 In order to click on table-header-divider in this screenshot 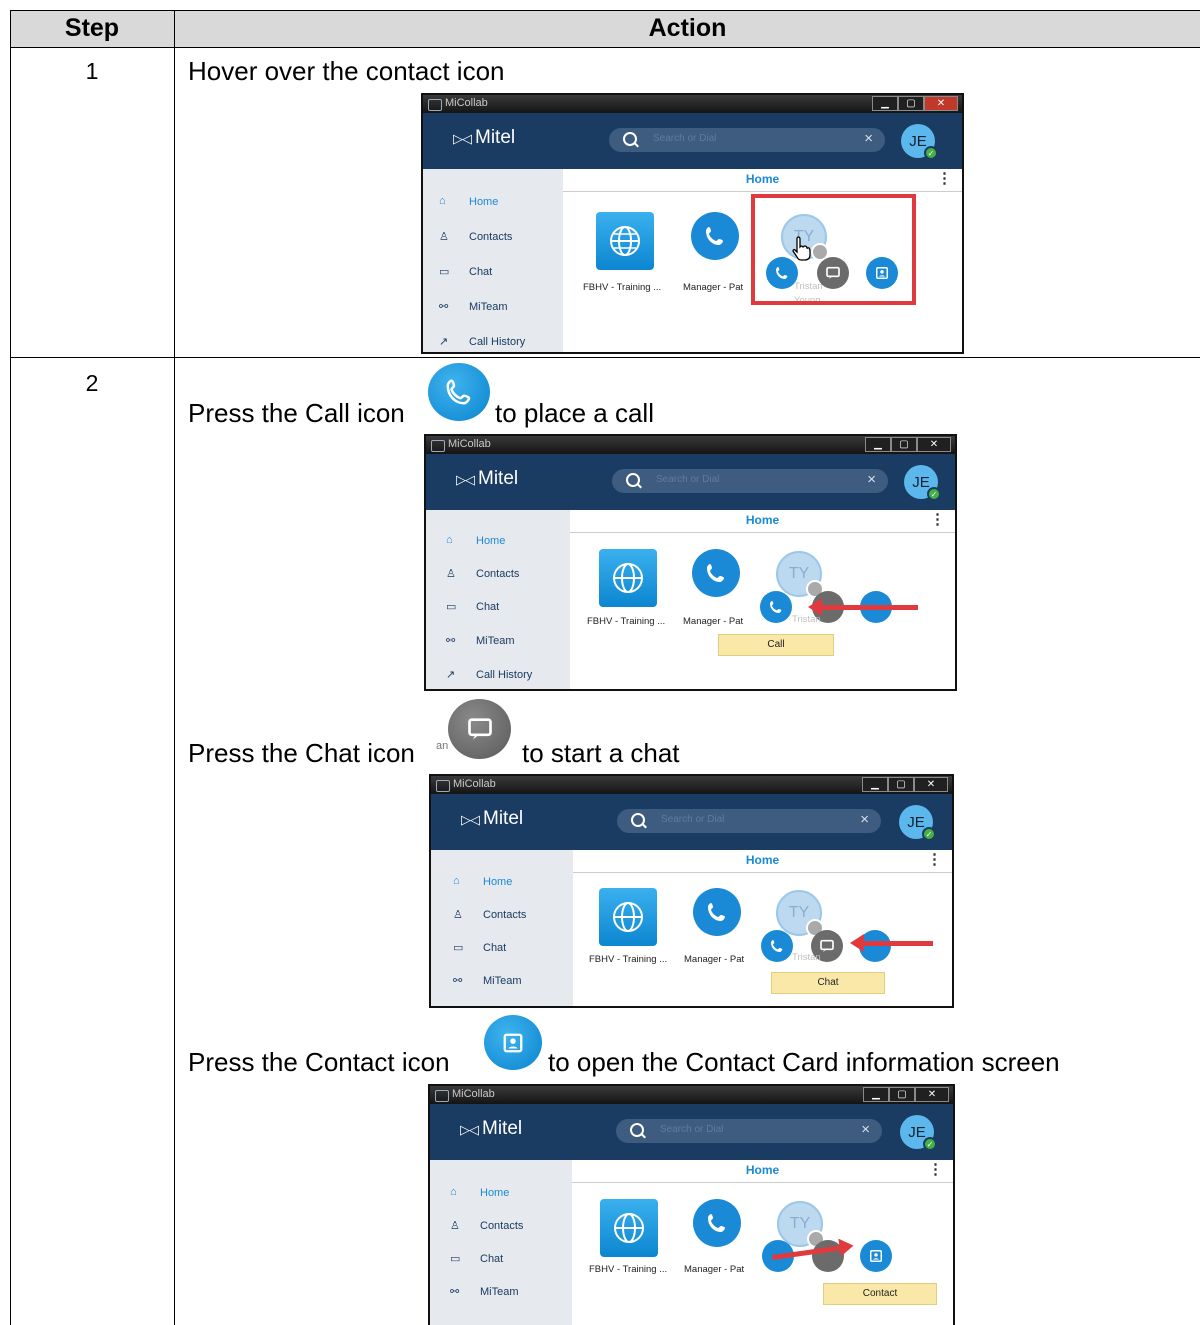, I will do `click(605, 47)`.